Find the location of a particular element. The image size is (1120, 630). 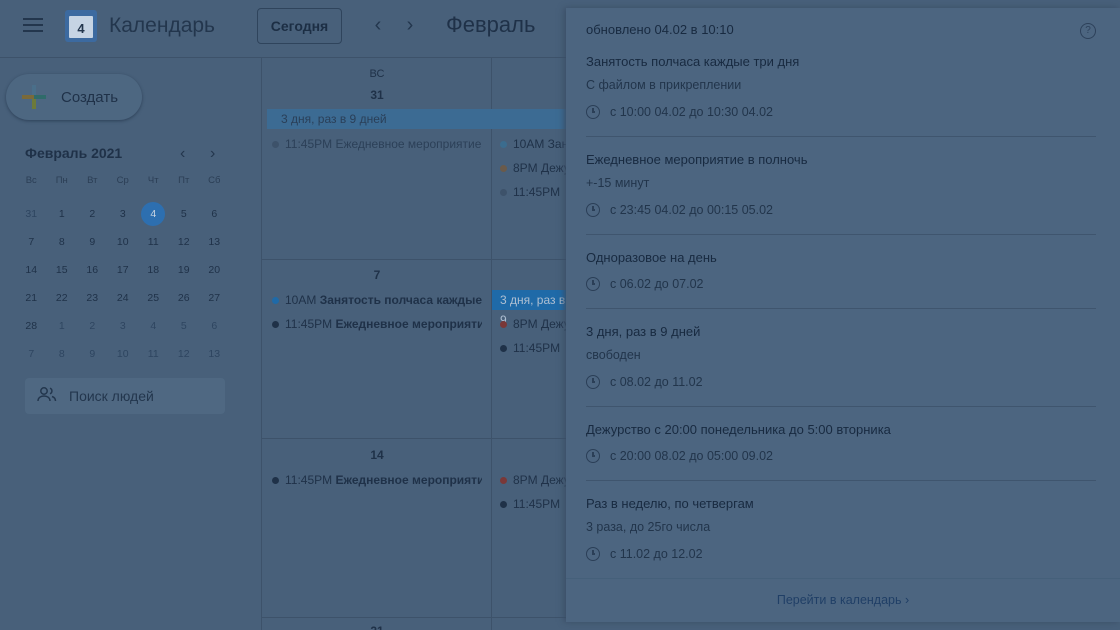

mini-day: 16 is located at coordinates (92, 270).